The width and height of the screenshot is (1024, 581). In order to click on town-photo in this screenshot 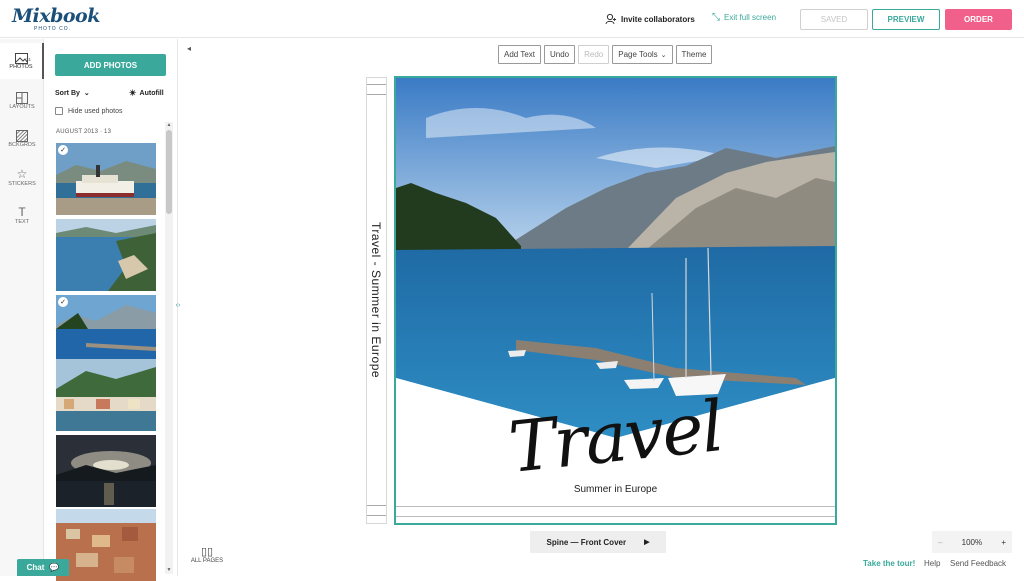, I will do `click(106, 395)`.